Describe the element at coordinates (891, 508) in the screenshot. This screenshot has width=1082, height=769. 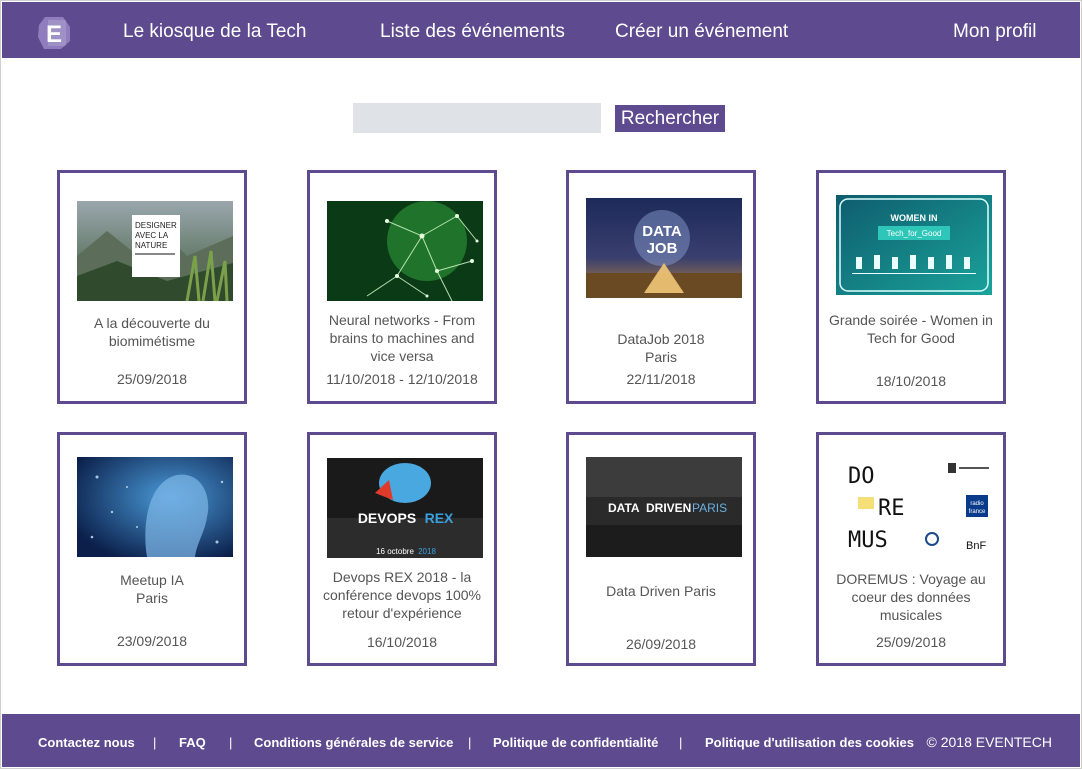
I see `svg-text: RE` at that location.